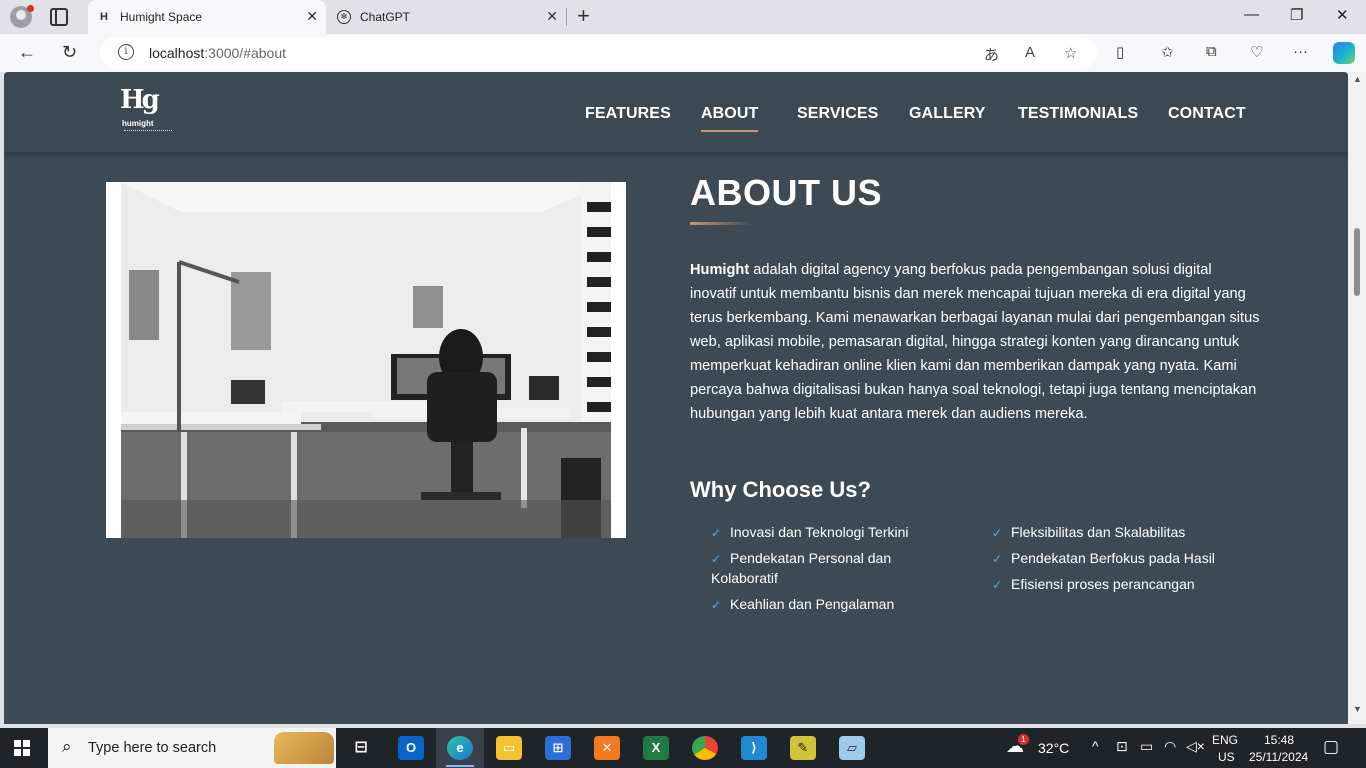  I want to click on notes-app-icon: ▱, so click(852, 748).